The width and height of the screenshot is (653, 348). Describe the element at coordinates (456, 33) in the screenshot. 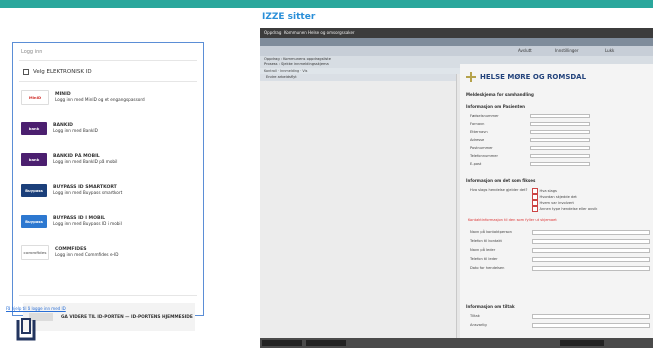

I see `window-titlebar: Oppdrag Kommunen Helse og omsorgssaker` at that location.